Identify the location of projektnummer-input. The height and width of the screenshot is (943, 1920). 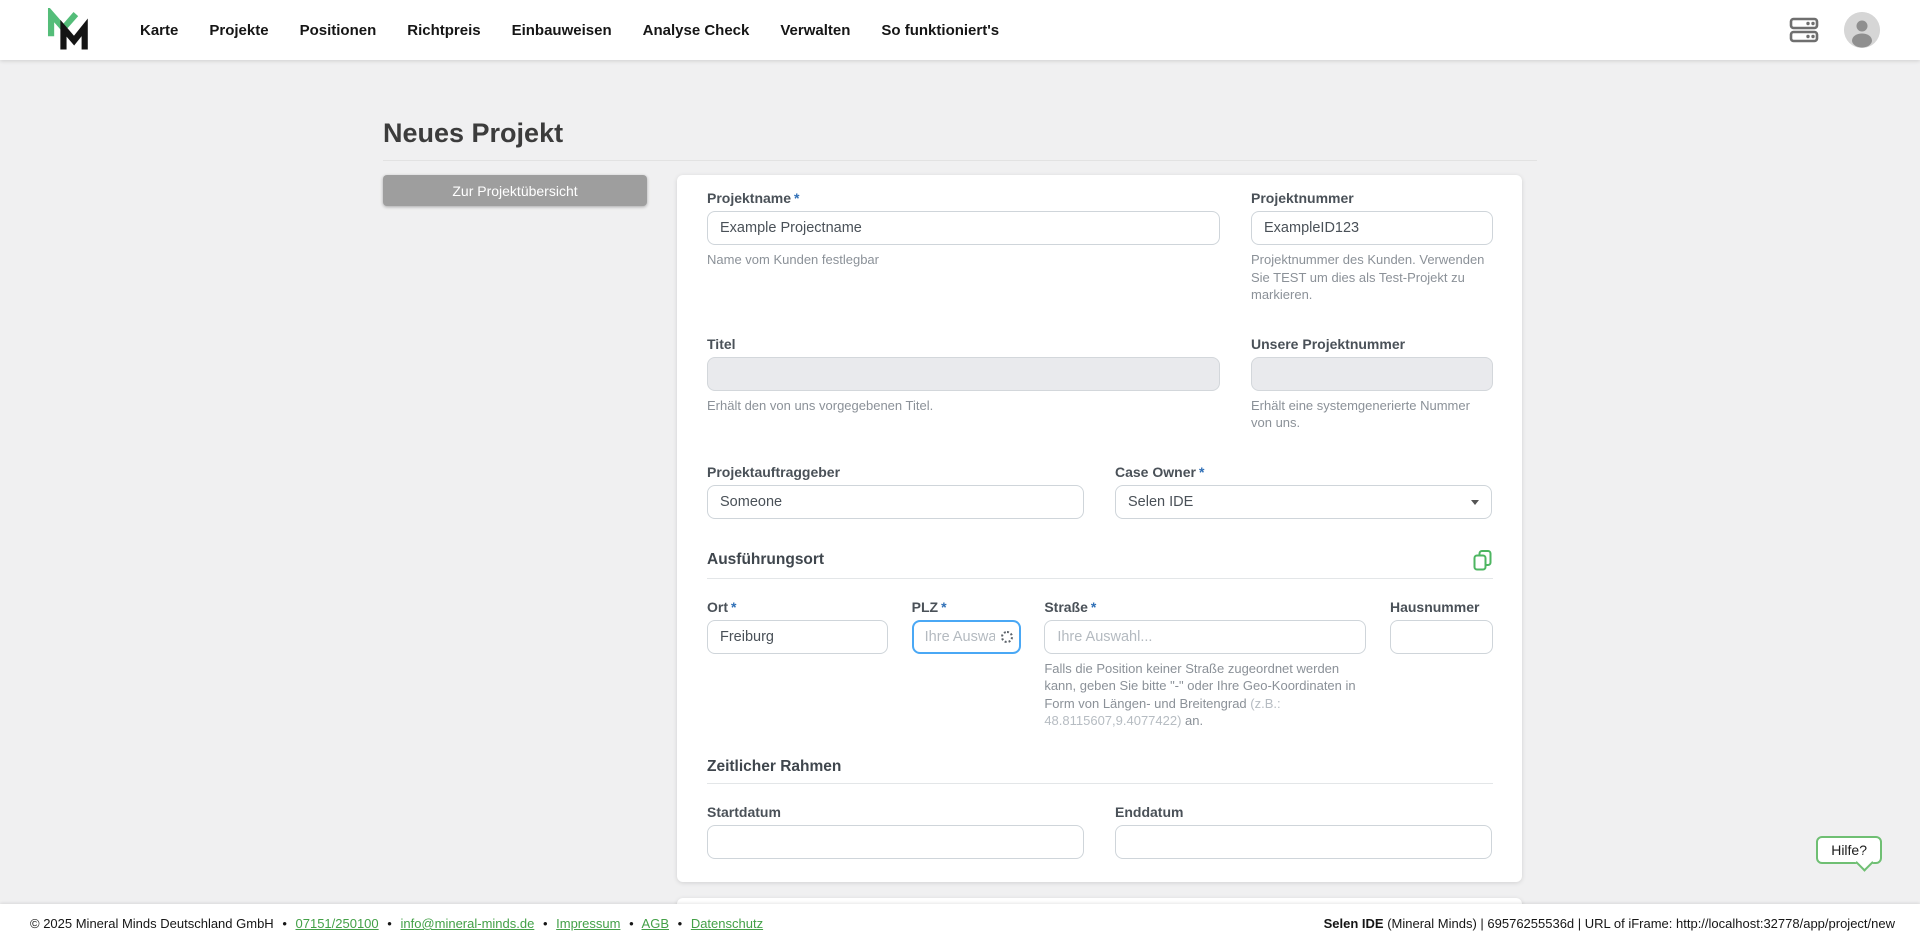
(1372, 228).